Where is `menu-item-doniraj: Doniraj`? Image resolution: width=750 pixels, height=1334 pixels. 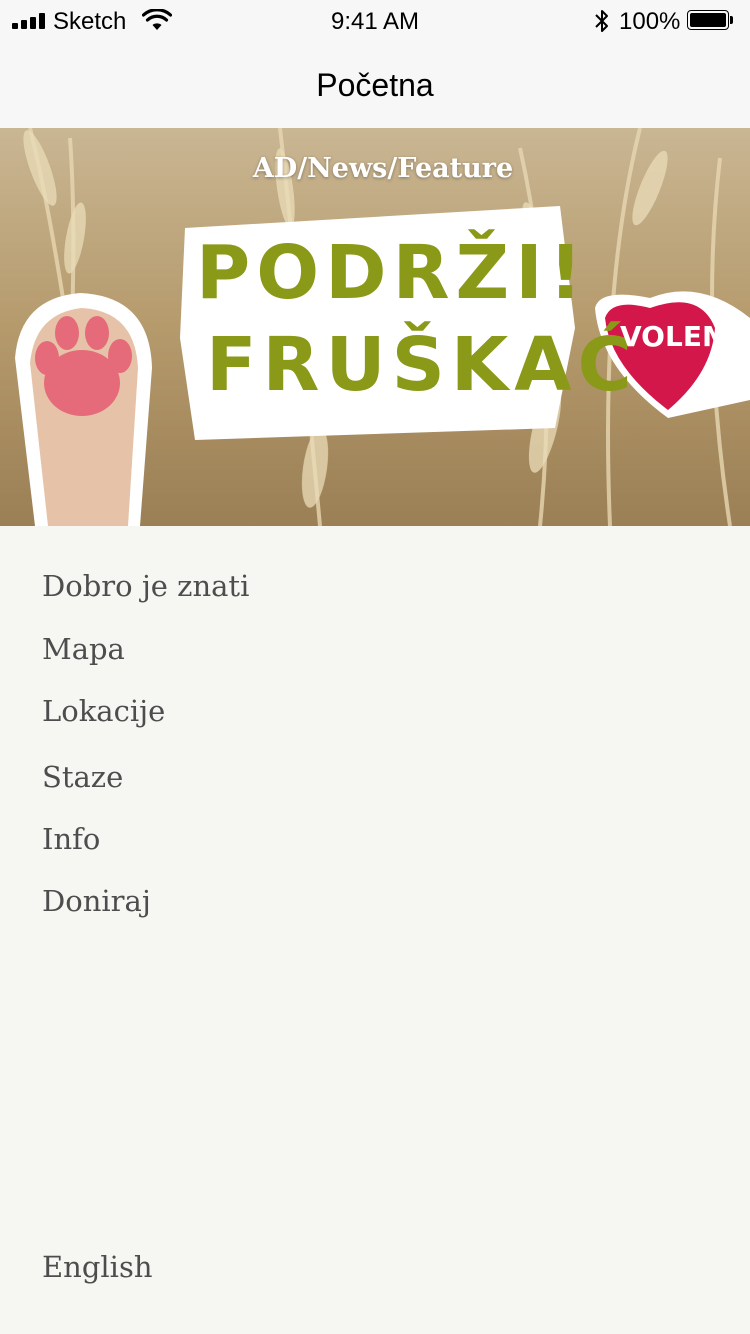
menu-item-doniraj: Doniraj is located at coordinates (96, 901).